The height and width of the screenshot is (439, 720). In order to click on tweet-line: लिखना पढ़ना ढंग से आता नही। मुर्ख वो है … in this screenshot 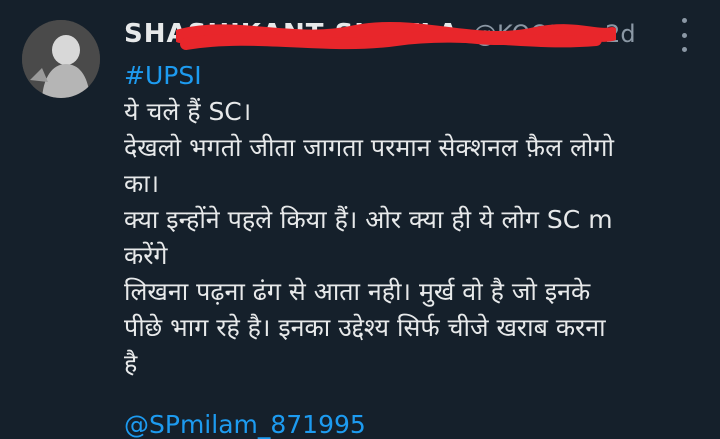, I will do `click(357, 291)`.